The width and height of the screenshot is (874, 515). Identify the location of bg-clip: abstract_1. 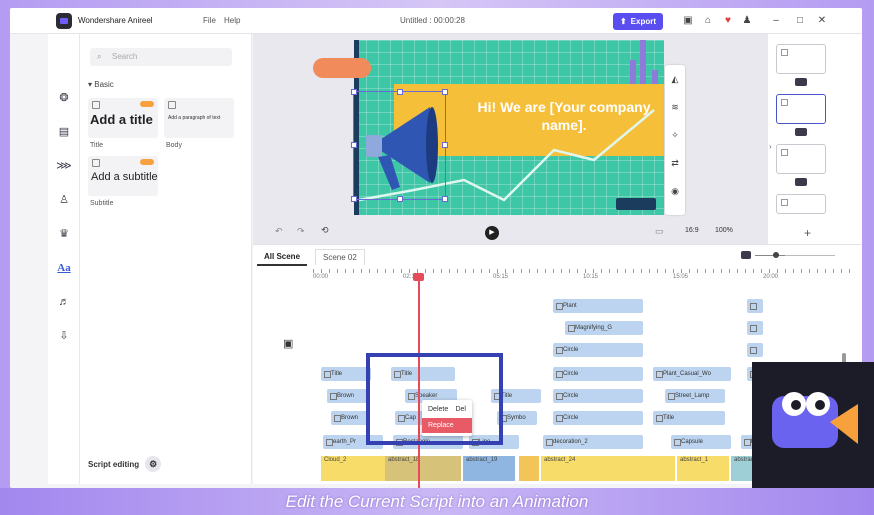
(703, 468).